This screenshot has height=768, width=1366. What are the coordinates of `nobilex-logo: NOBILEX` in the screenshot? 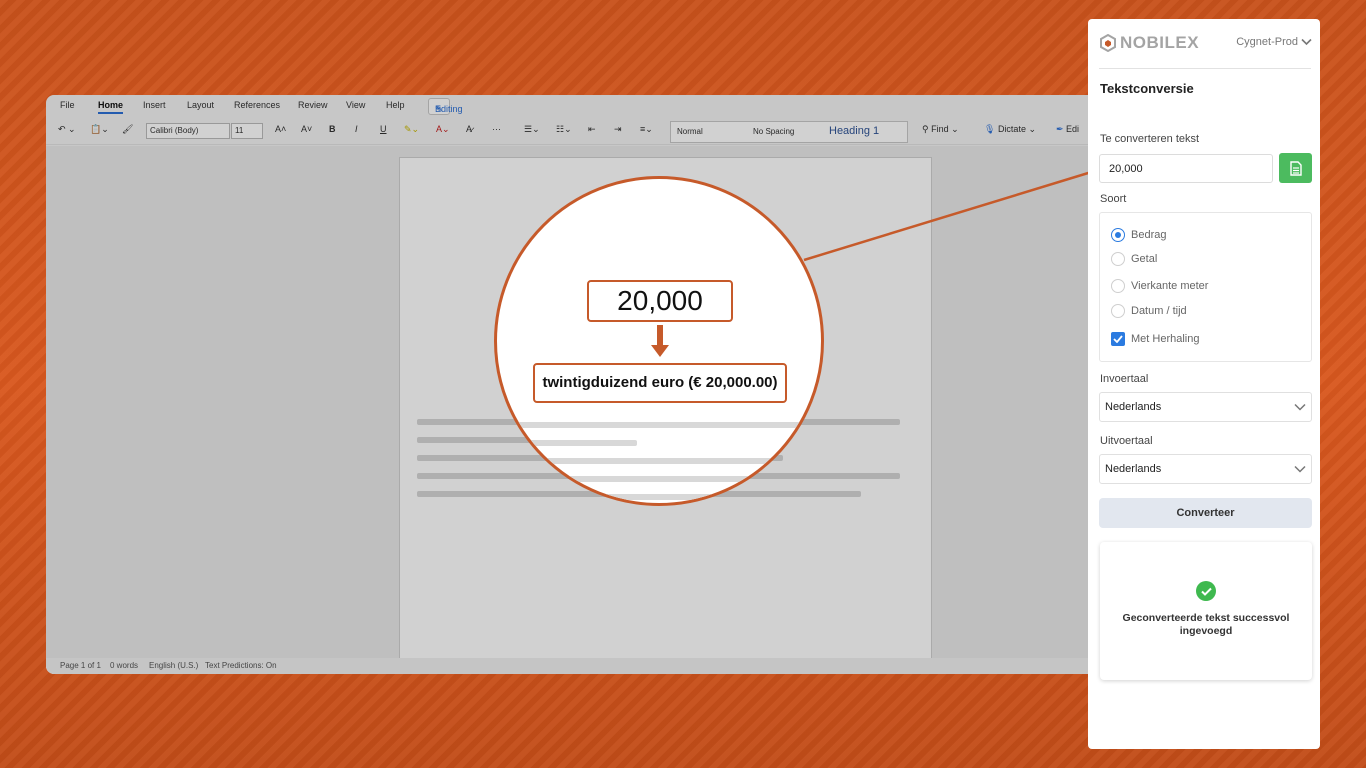 It's located at (1149, 43).